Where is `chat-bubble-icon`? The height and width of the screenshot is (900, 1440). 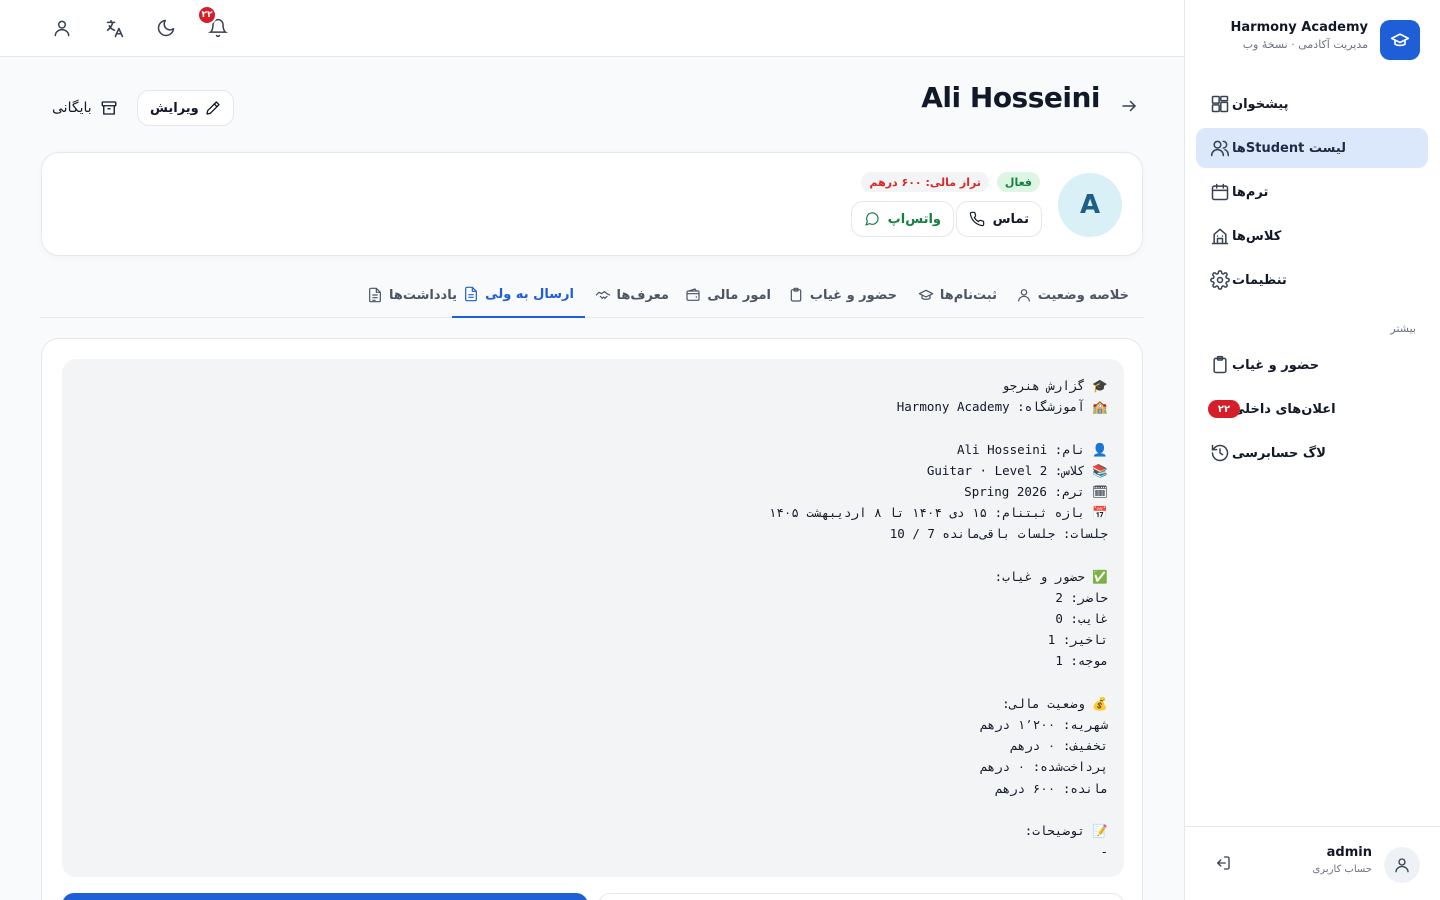 chat-bubble-icon is located at coordinates (872, 219).